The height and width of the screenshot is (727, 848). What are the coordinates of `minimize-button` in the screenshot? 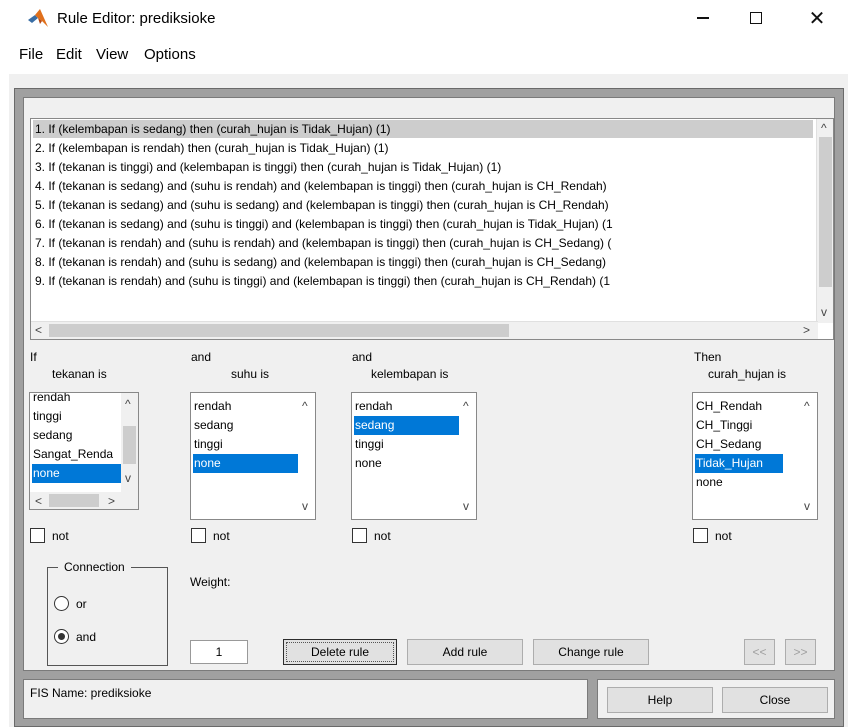 It's located at (703, 18).